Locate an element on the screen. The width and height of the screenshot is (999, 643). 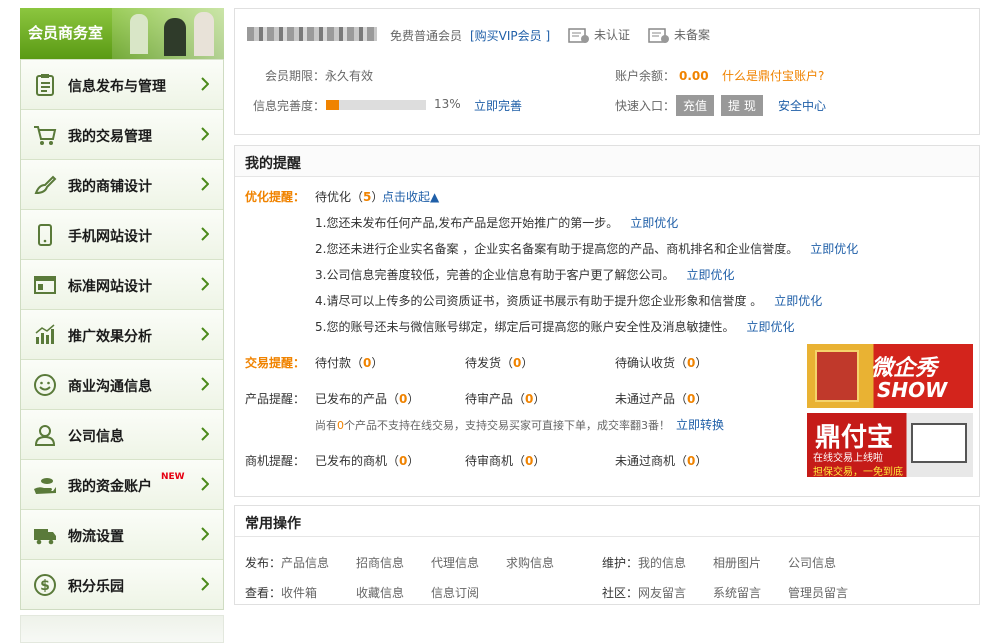
buy-vip-link: [购买VIP会员 ] is located at coordinates (510, 35).